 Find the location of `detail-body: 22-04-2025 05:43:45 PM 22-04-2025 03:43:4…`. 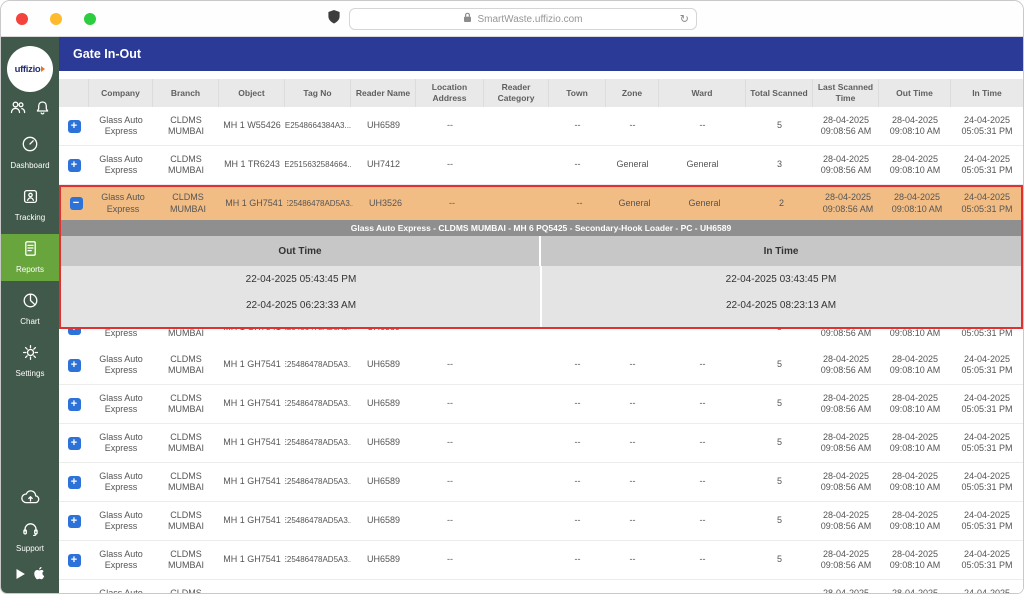

detail-body: 22-04-2025 05:43:45 PM 22-04-2025 03:43:4… is located at coordinates (541, 296).